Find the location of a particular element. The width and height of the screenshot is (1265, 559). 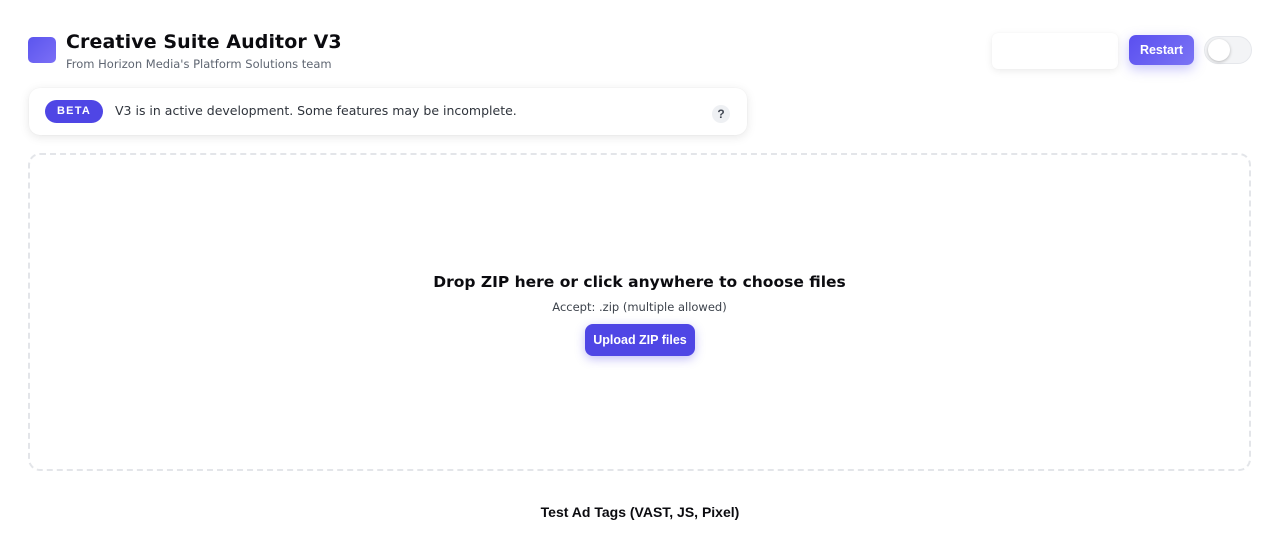

header-blank-panel is located at coordinates (1055, 51).